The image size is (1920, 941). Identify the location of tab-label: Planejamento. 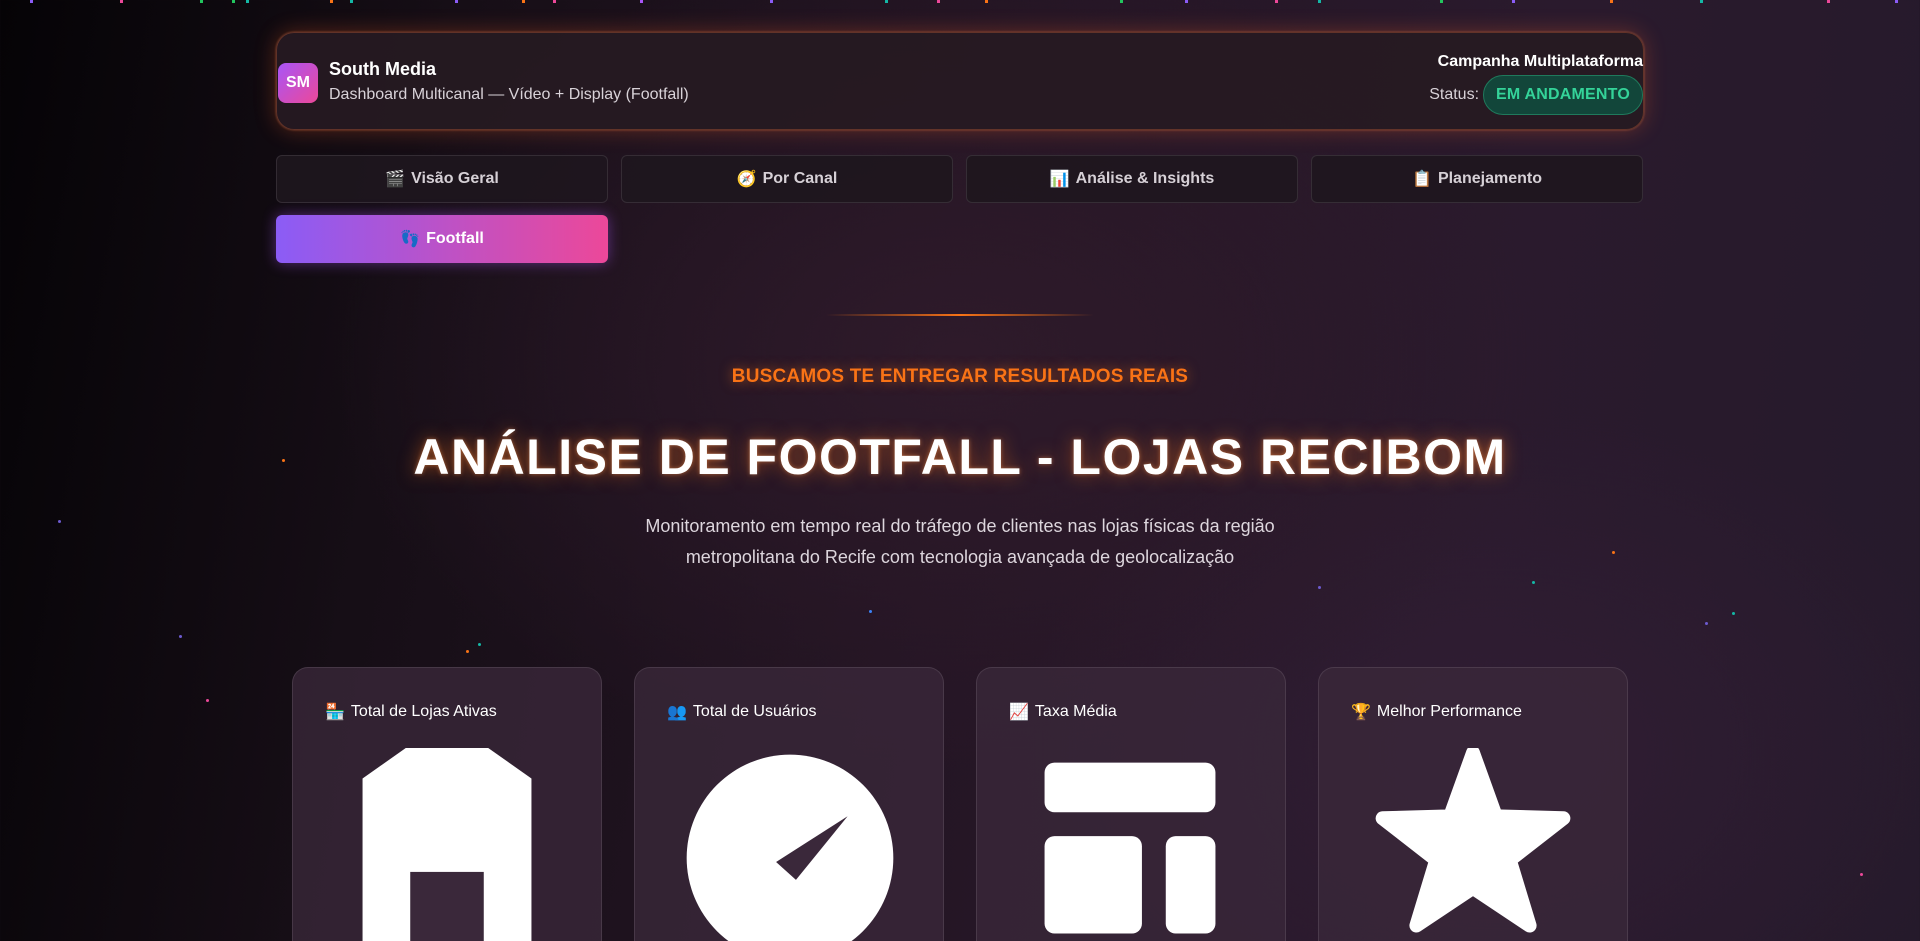
(1489, 178).